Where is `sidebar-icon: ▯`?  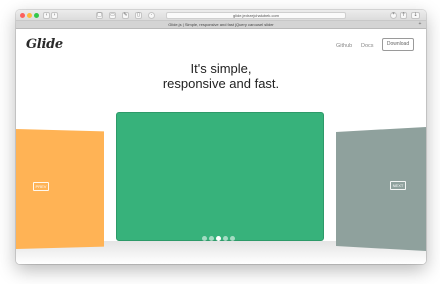 sidebar-icon: ▯ is located at coordinates (138, 15).